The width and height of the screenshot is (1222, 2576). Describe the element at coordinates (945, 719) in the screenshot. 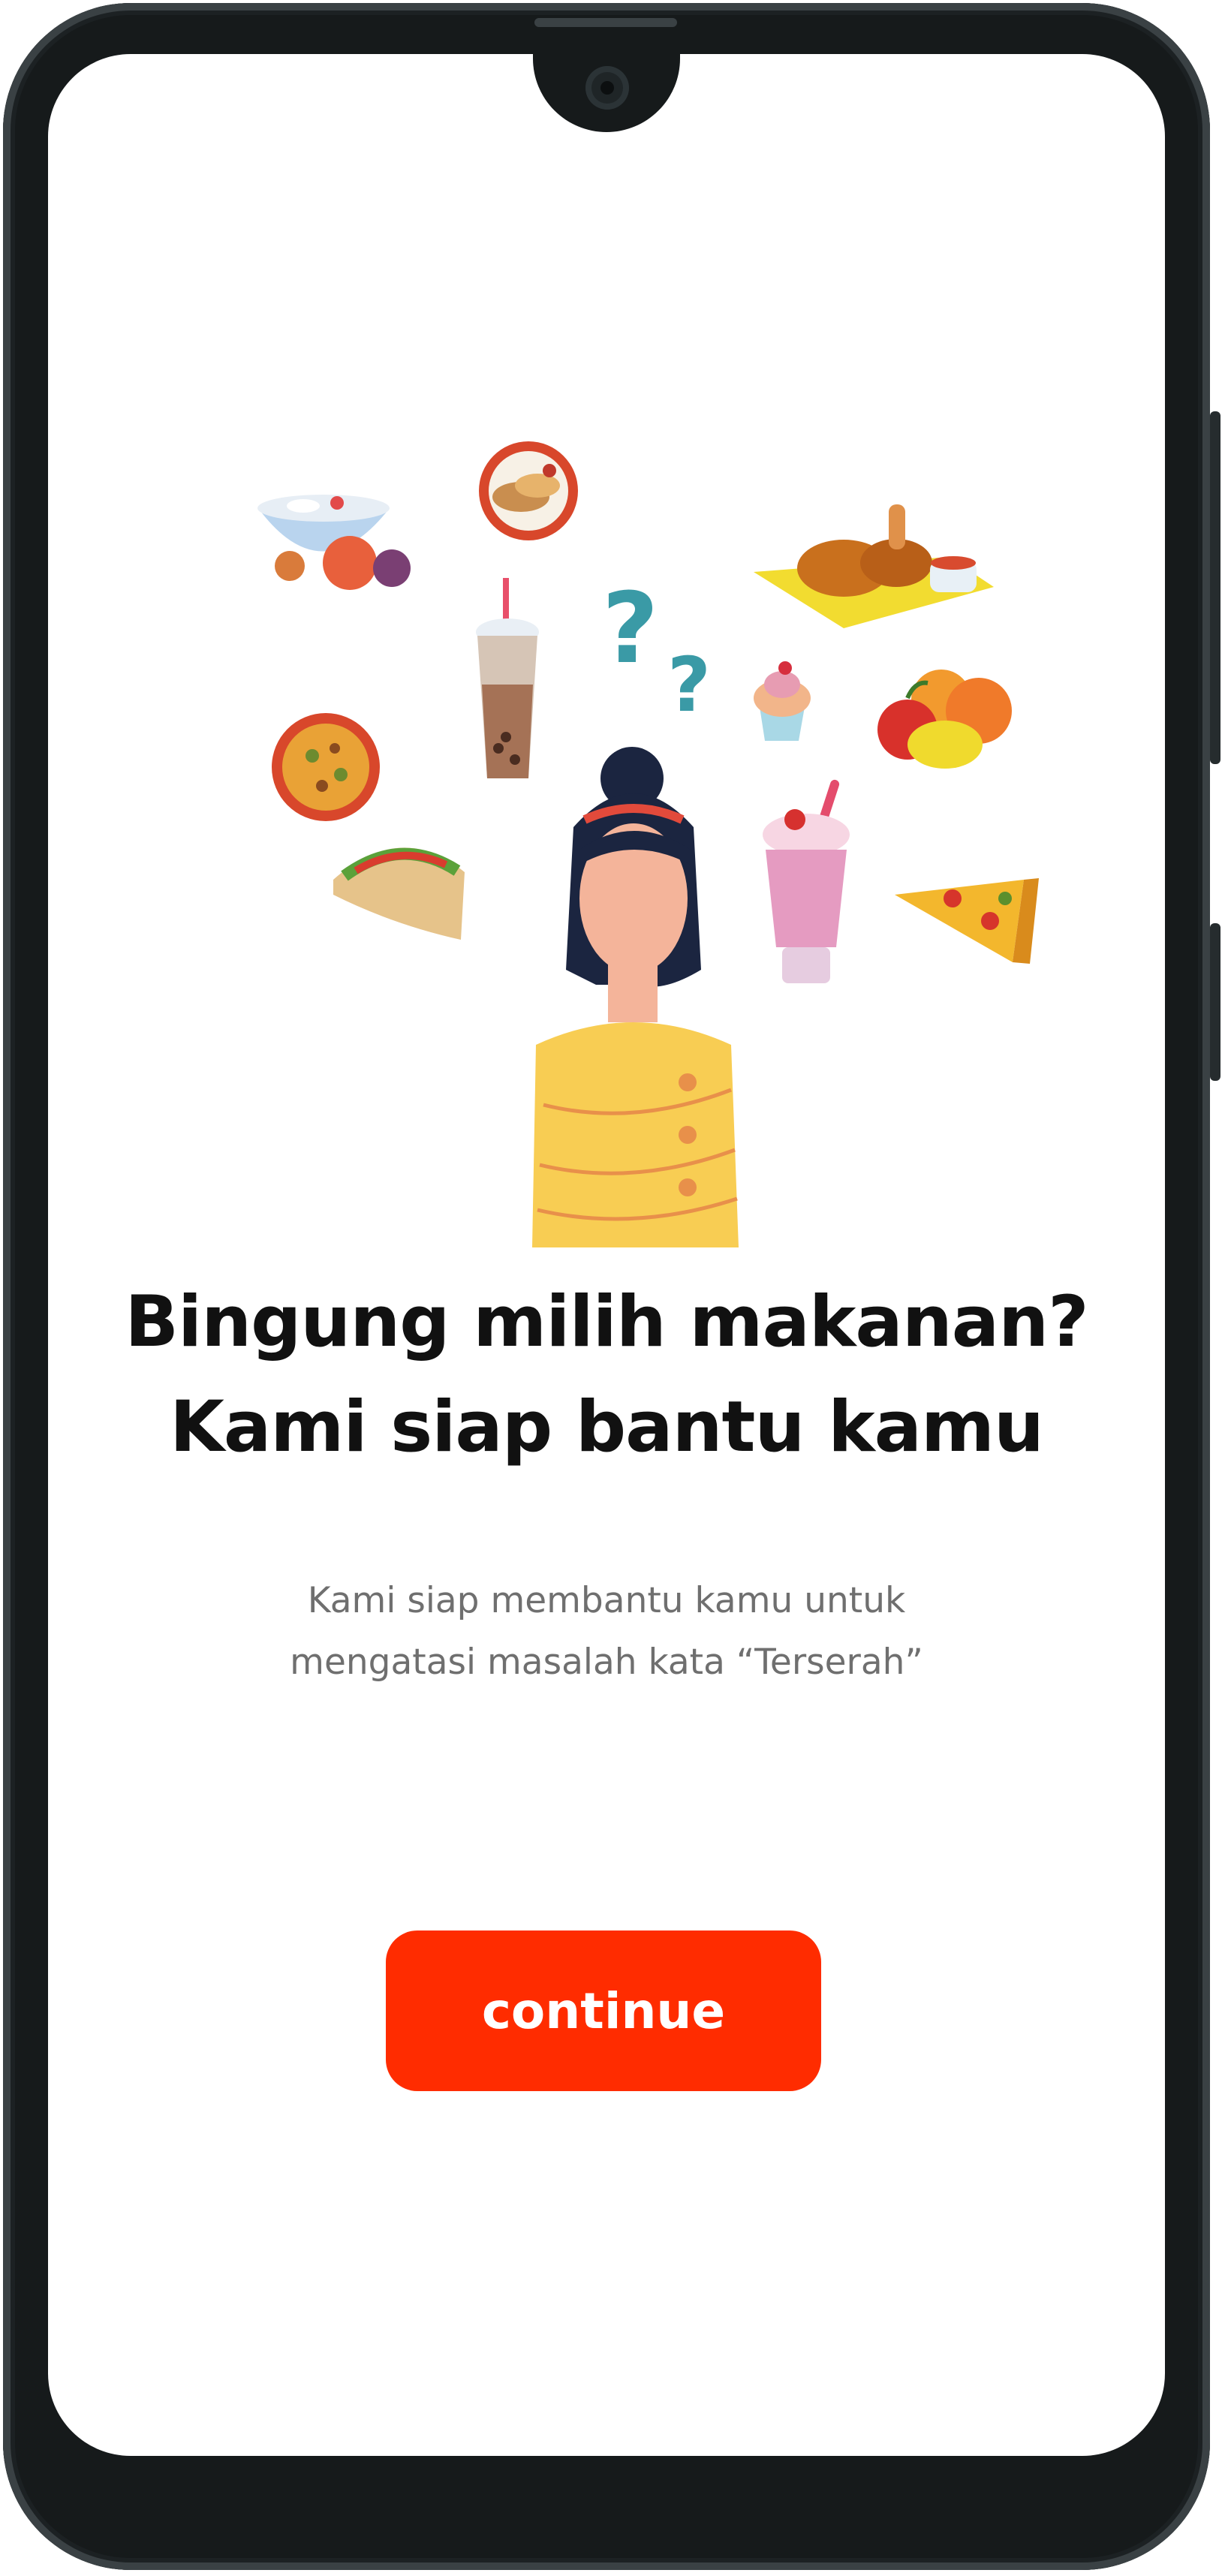

I see `mixed-fruit-icon` at that location.